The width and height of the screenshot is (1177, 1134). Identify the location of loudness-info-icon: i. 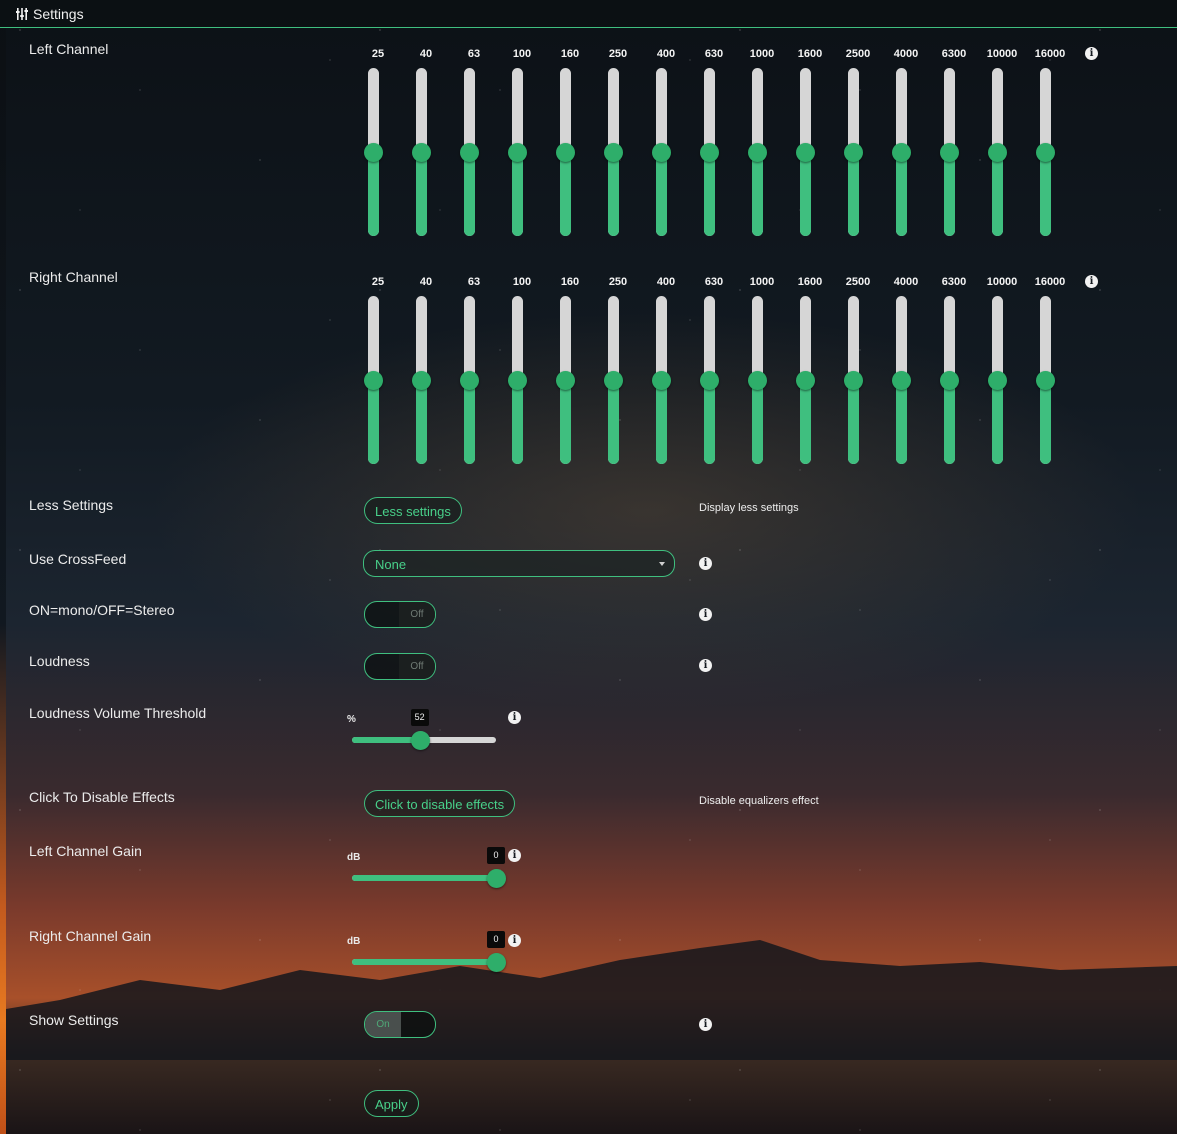
(705, 665).